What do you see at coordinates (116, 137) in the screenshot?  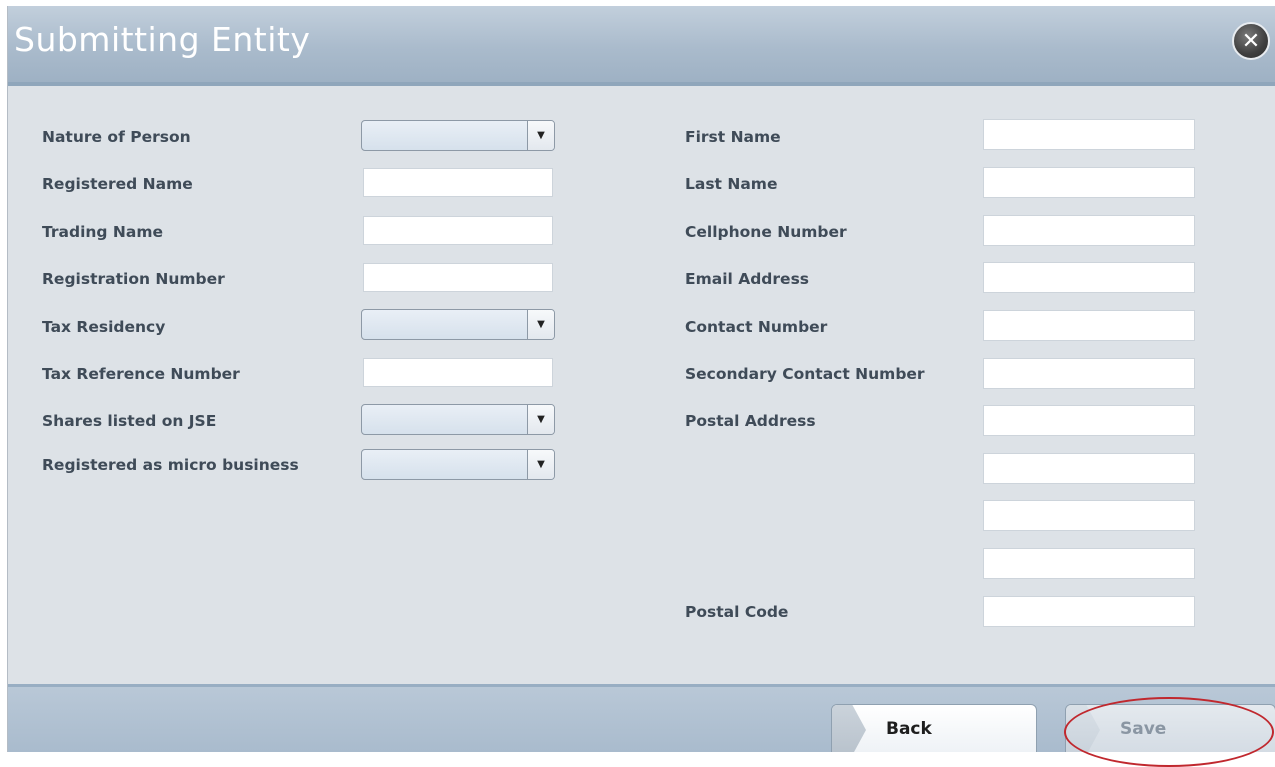 I see `label-nature-of-person: Nature of Person` at bounding box center [116, 137].